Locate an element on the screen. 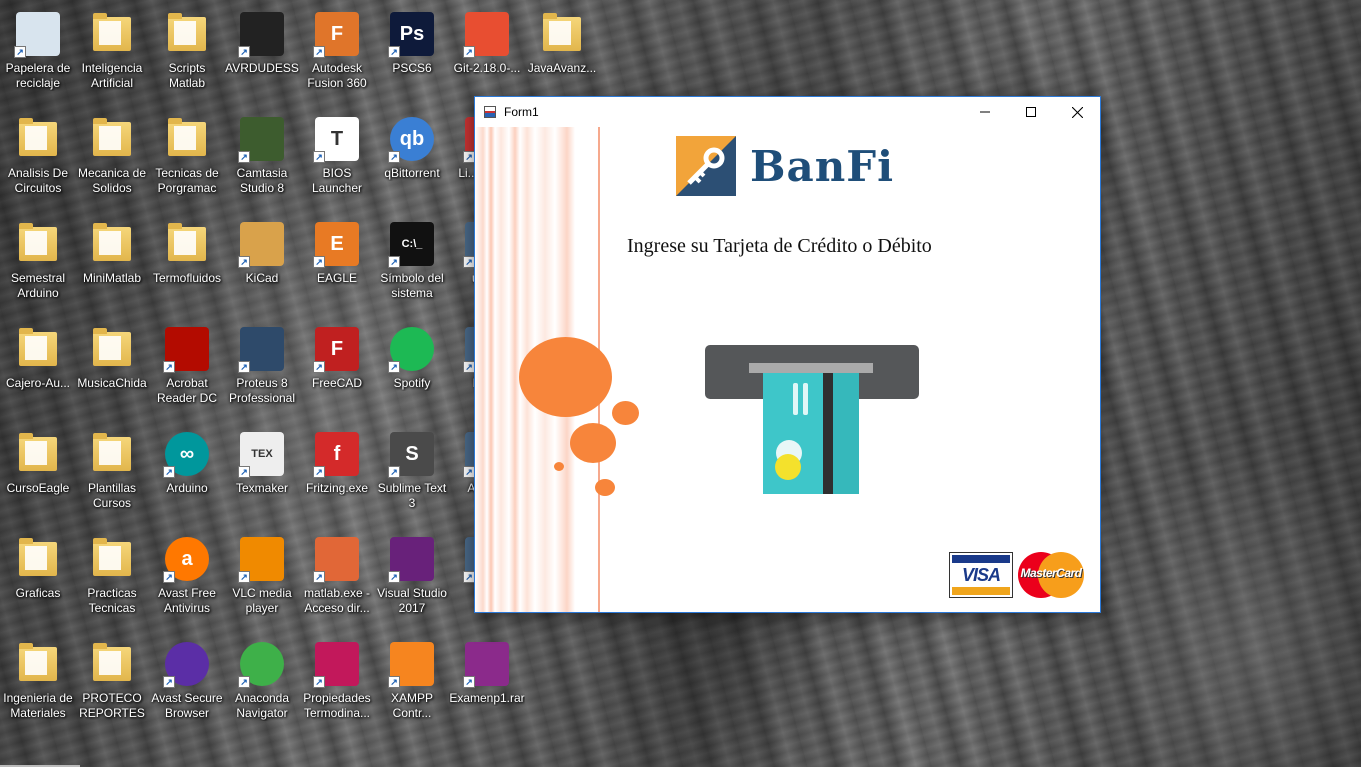 The image size is (1361, 767). desktop-icon: S ↗ Sublime Text 3 is located at coordinates (412, 476).